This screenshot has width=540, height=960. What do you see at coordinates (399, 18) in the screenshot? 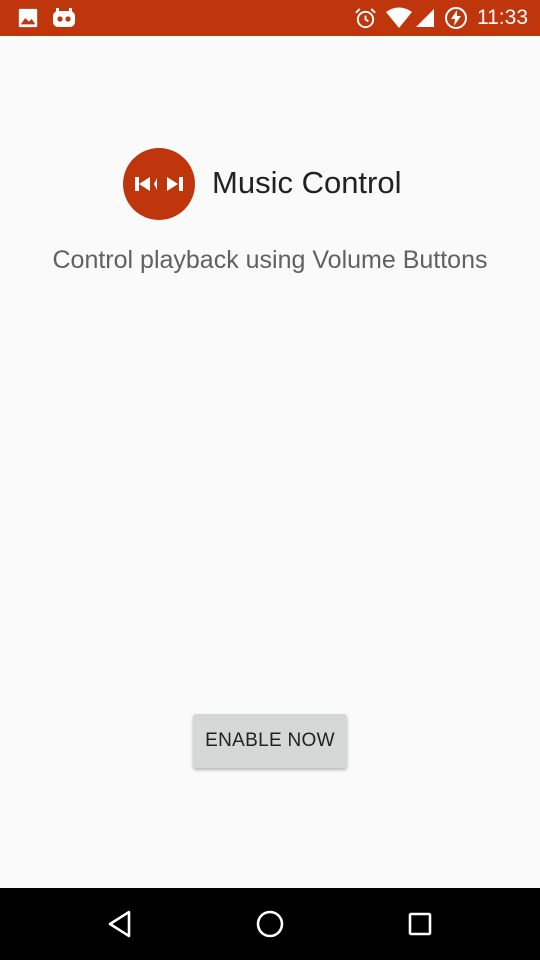
I see `wifi-icon` at bounding box center [399, 18].